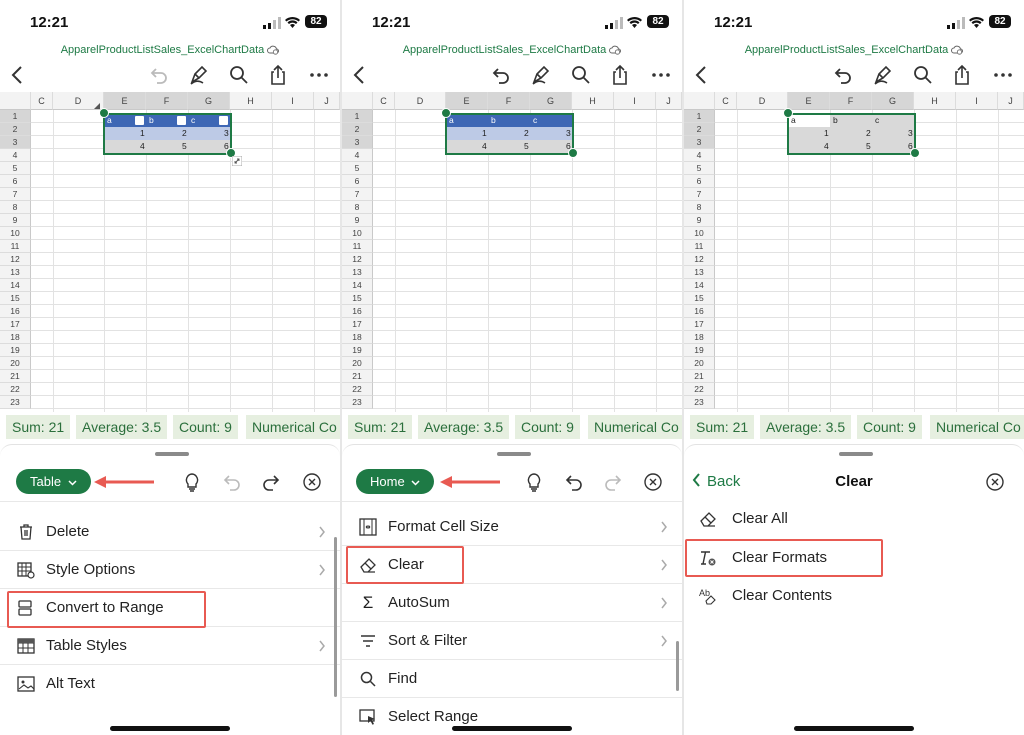 This screenshot has width=1024, height=735. What do you see at coordinates (170, 570) in the screenshot?
I see `menu-item-style-options: Style Options` at bounding box center [170, 570].